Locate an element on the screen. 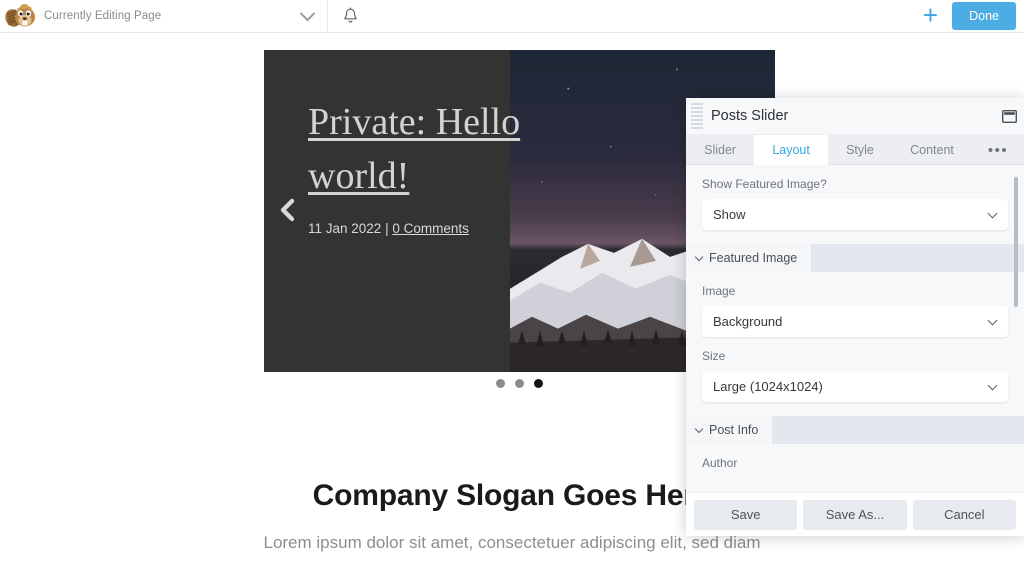 This screenshot has width=1024, height=562. select-image: Background is located at coordinates (855, 321).